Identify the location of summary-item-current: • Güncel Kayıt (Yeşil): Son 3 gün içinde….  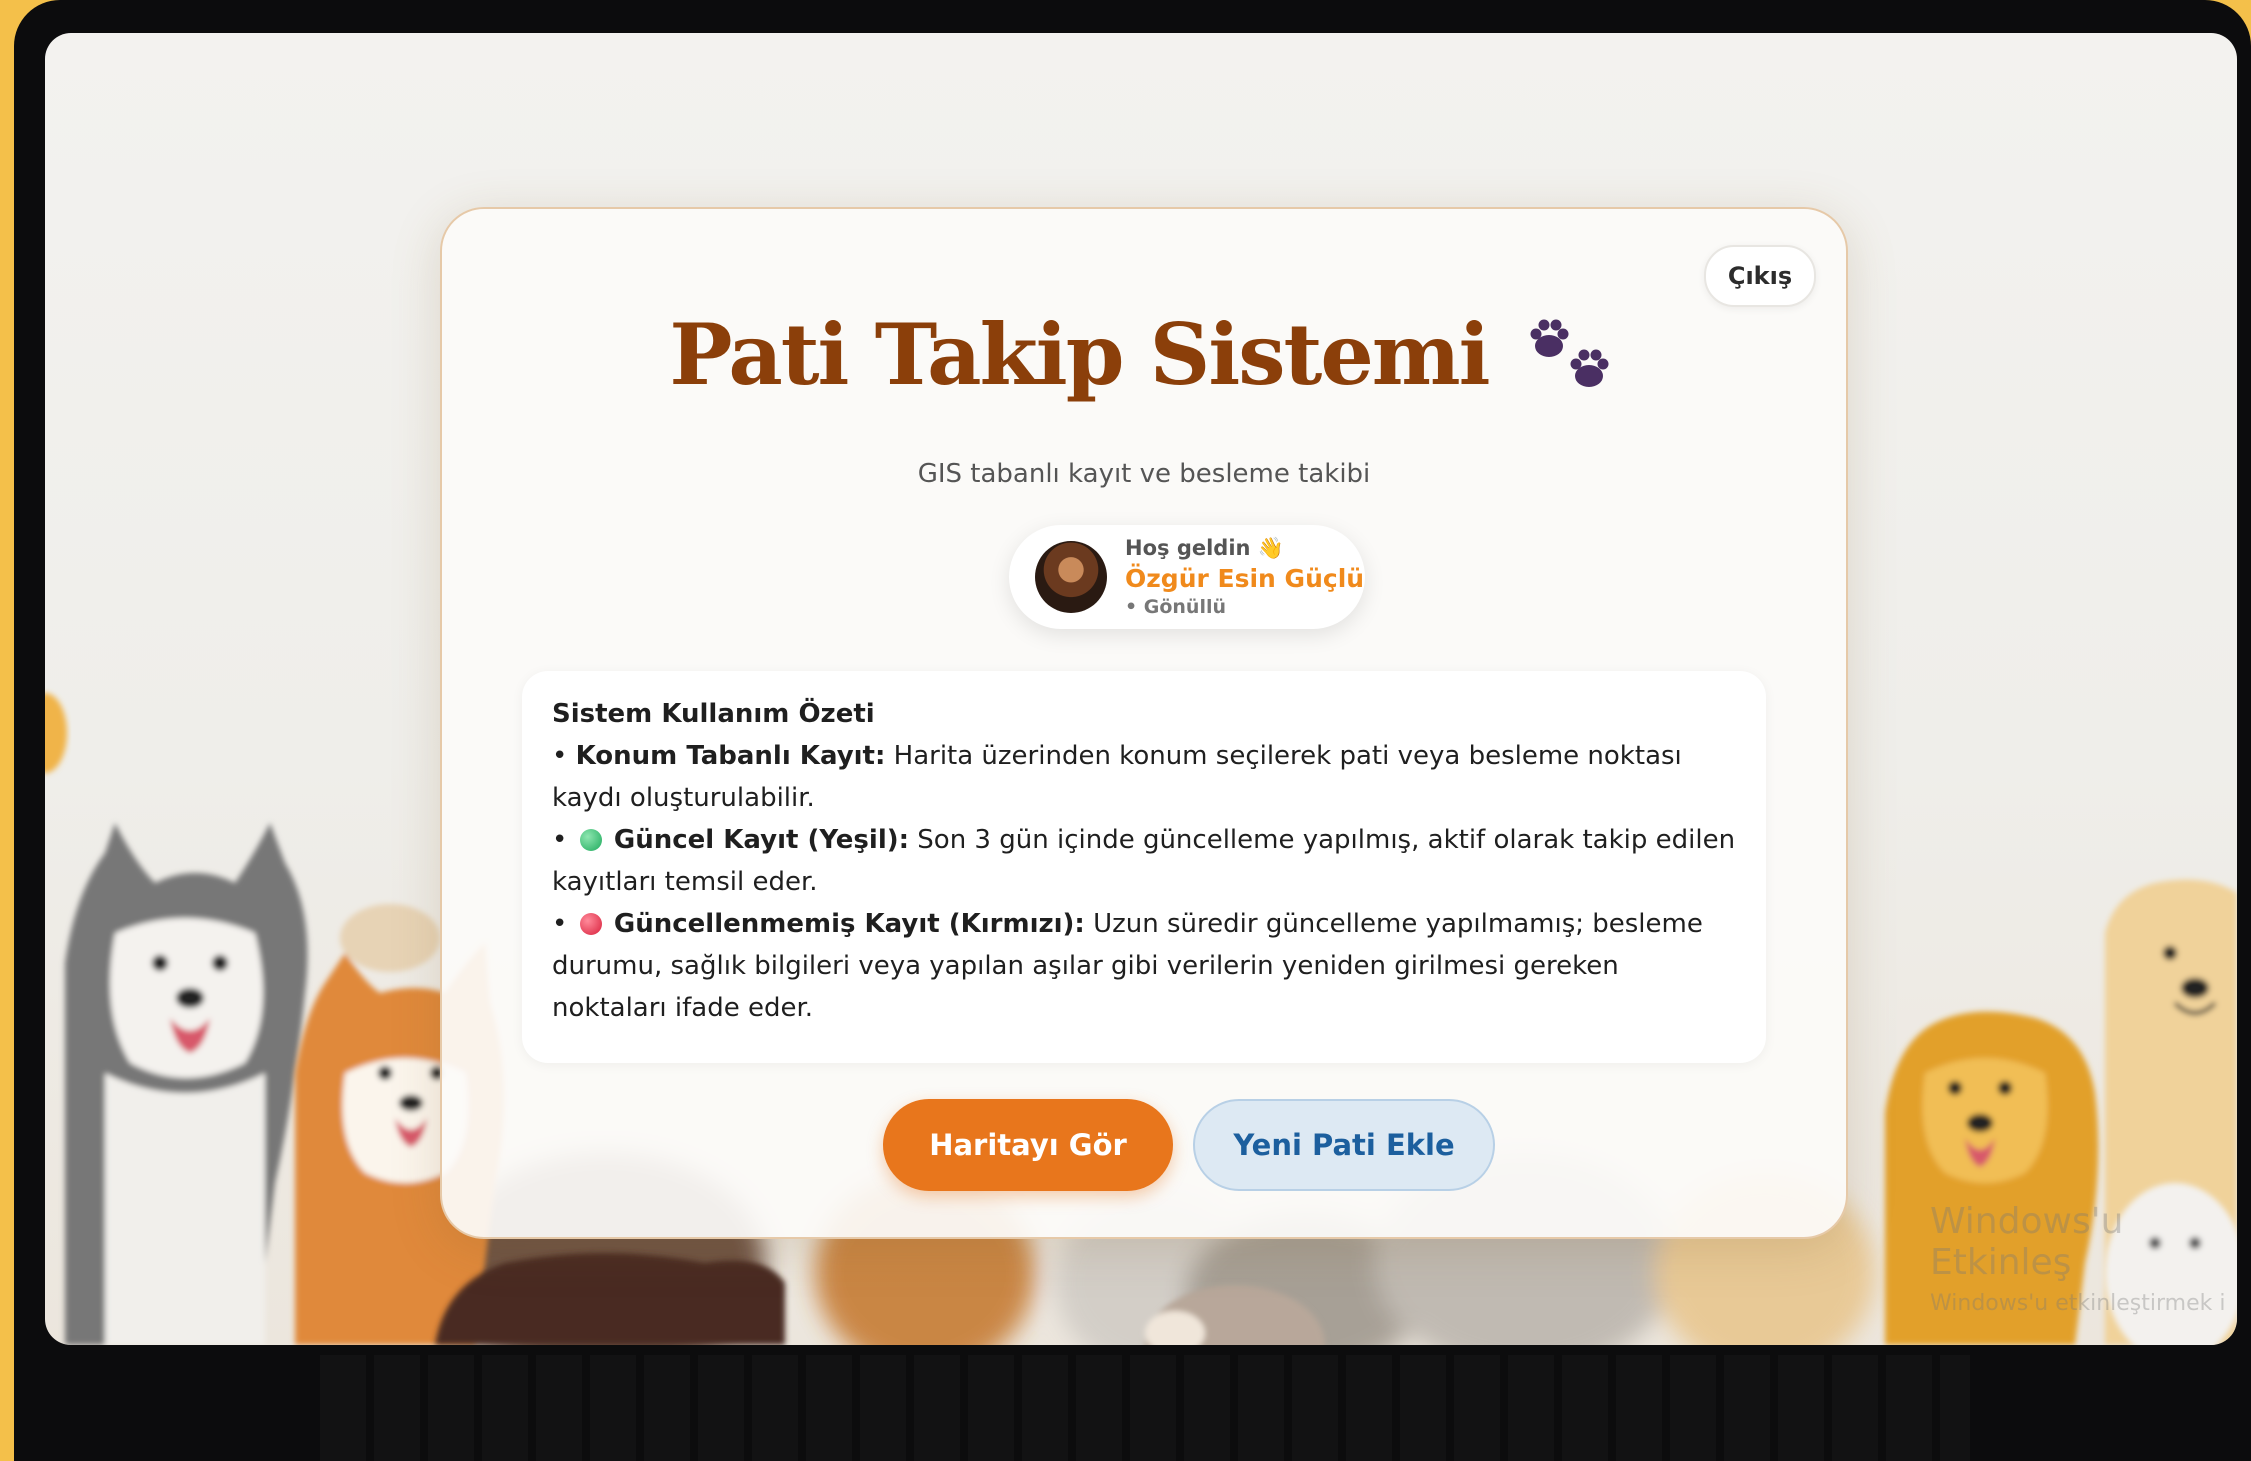
(1144, 861).